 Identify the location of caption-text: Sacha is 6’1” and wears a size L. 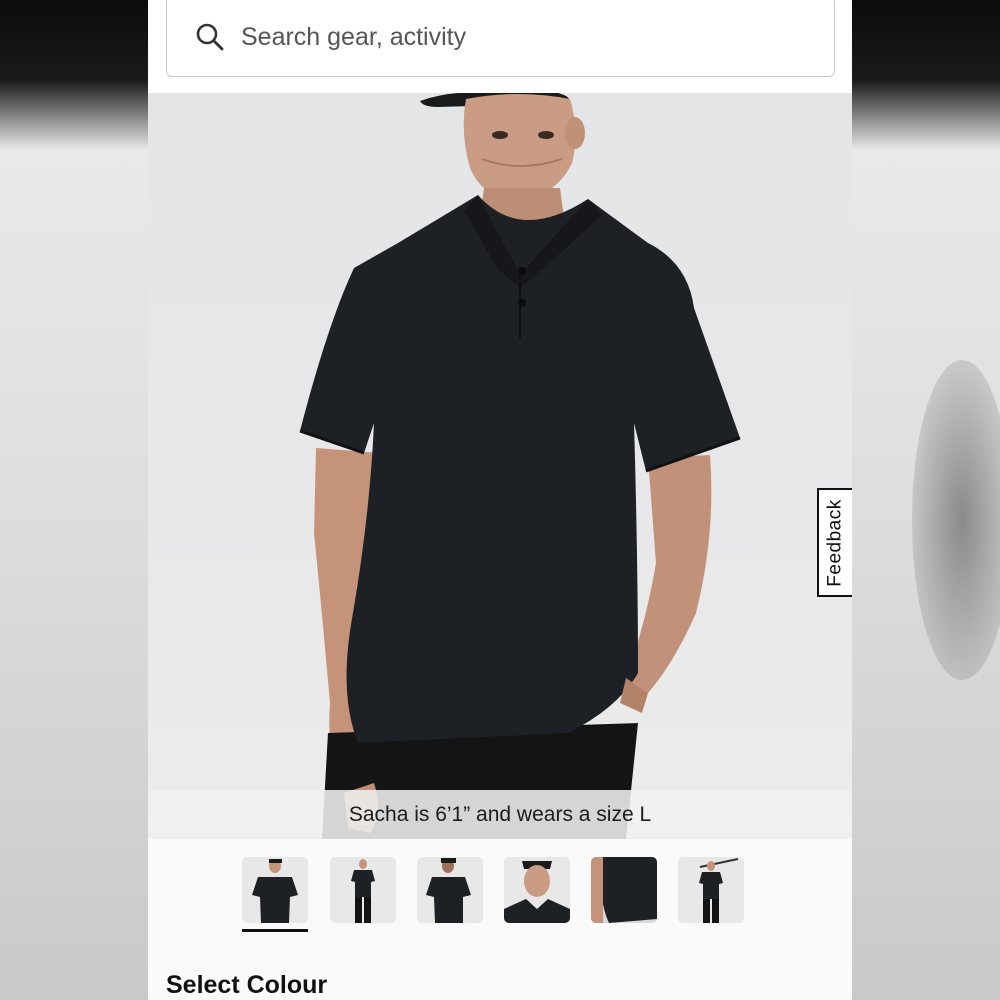
(500, 814).